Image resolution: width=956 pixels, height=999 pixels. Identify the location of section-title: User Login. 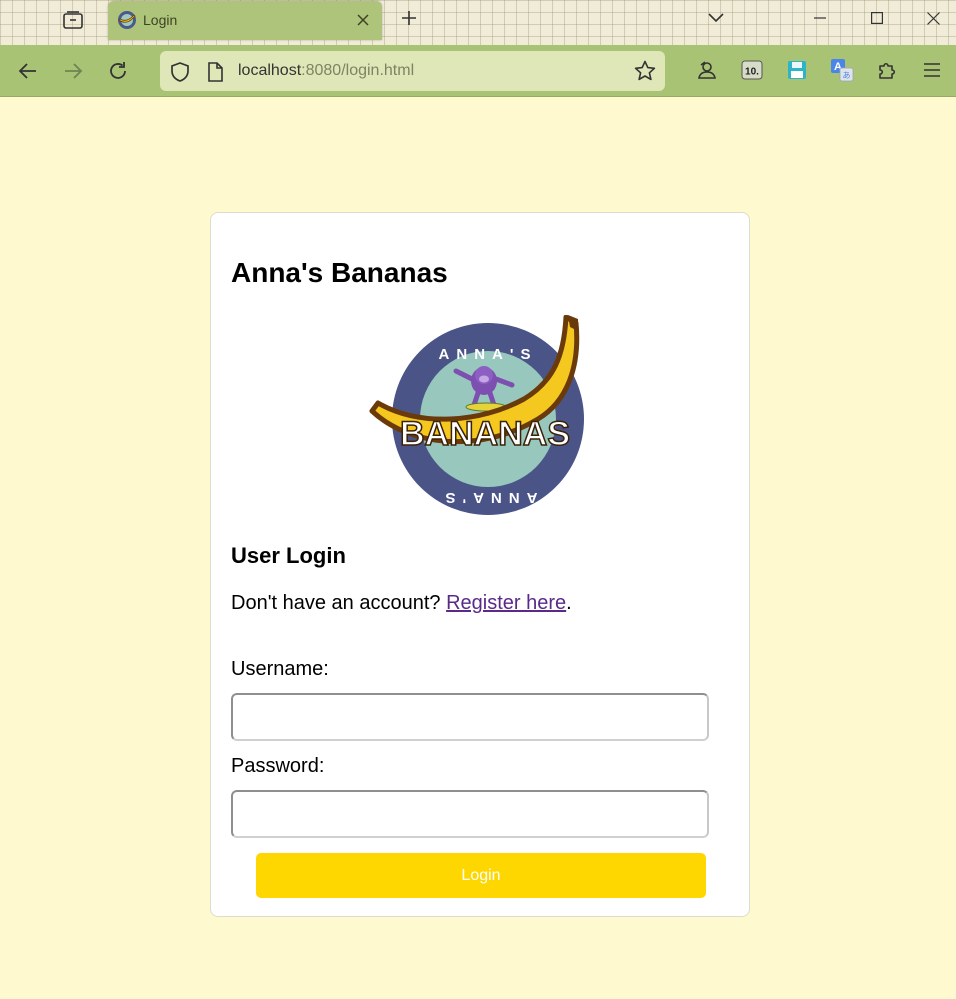
(288, 555).